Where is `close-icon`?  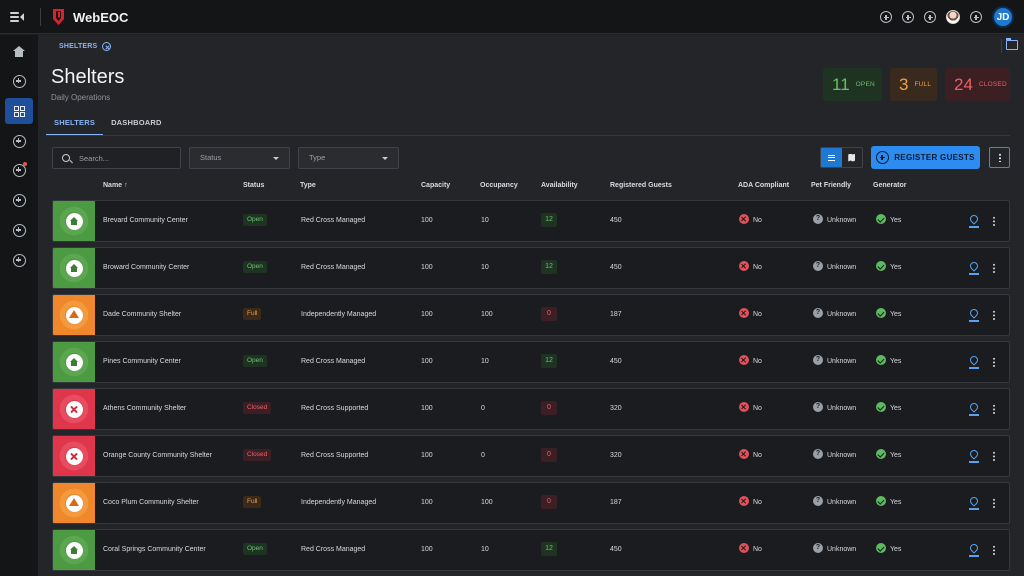 close-icon is located at coordinates (107, 46).